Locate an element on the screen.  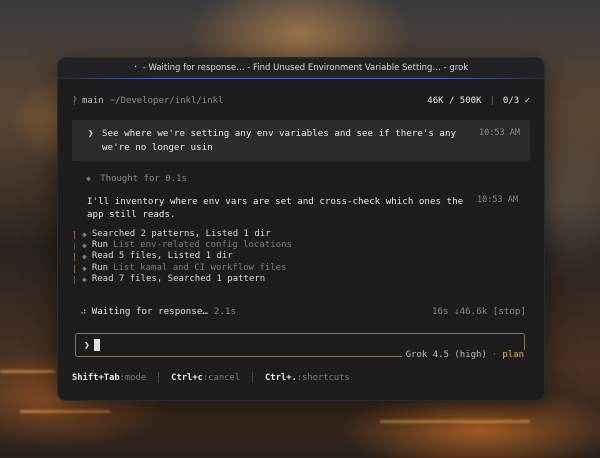
message-timestamp: 10:53 AM is located at coordinates (499, 133).